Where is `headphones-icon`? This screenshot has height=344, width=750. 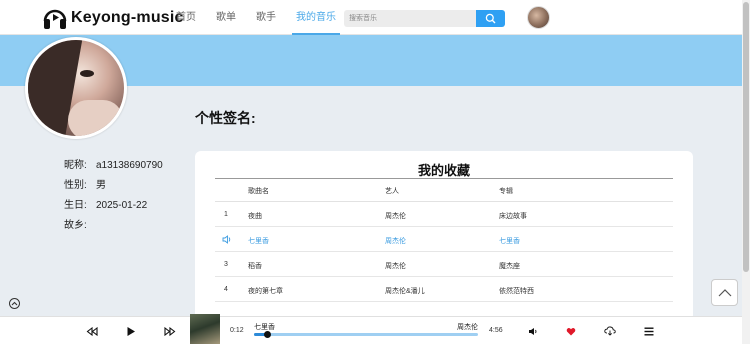 headphones-icon is located at coordinates (55, 19).